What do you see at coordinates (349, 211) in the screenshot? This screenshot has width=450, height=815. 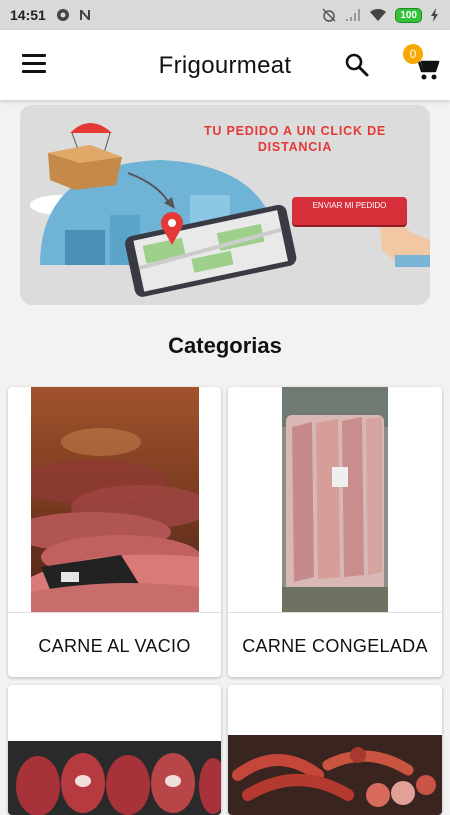 I see `banner-send-order-button: ENVIAR MI PEDIDO` at bounding box center [349, 211].